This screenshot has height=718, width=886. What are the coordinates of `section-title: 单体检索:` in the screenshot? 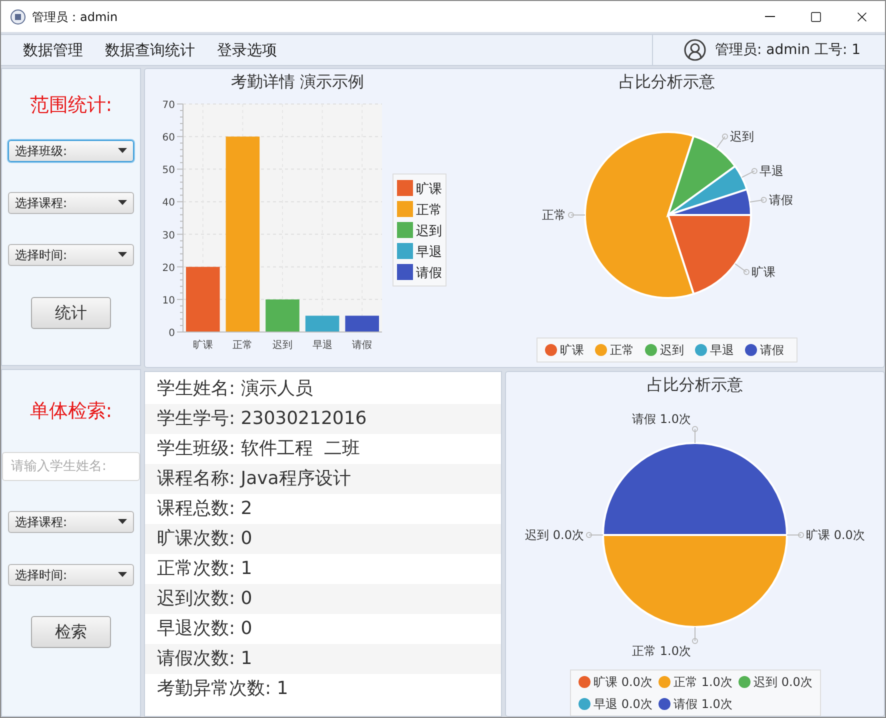 It's located at (71, 411).